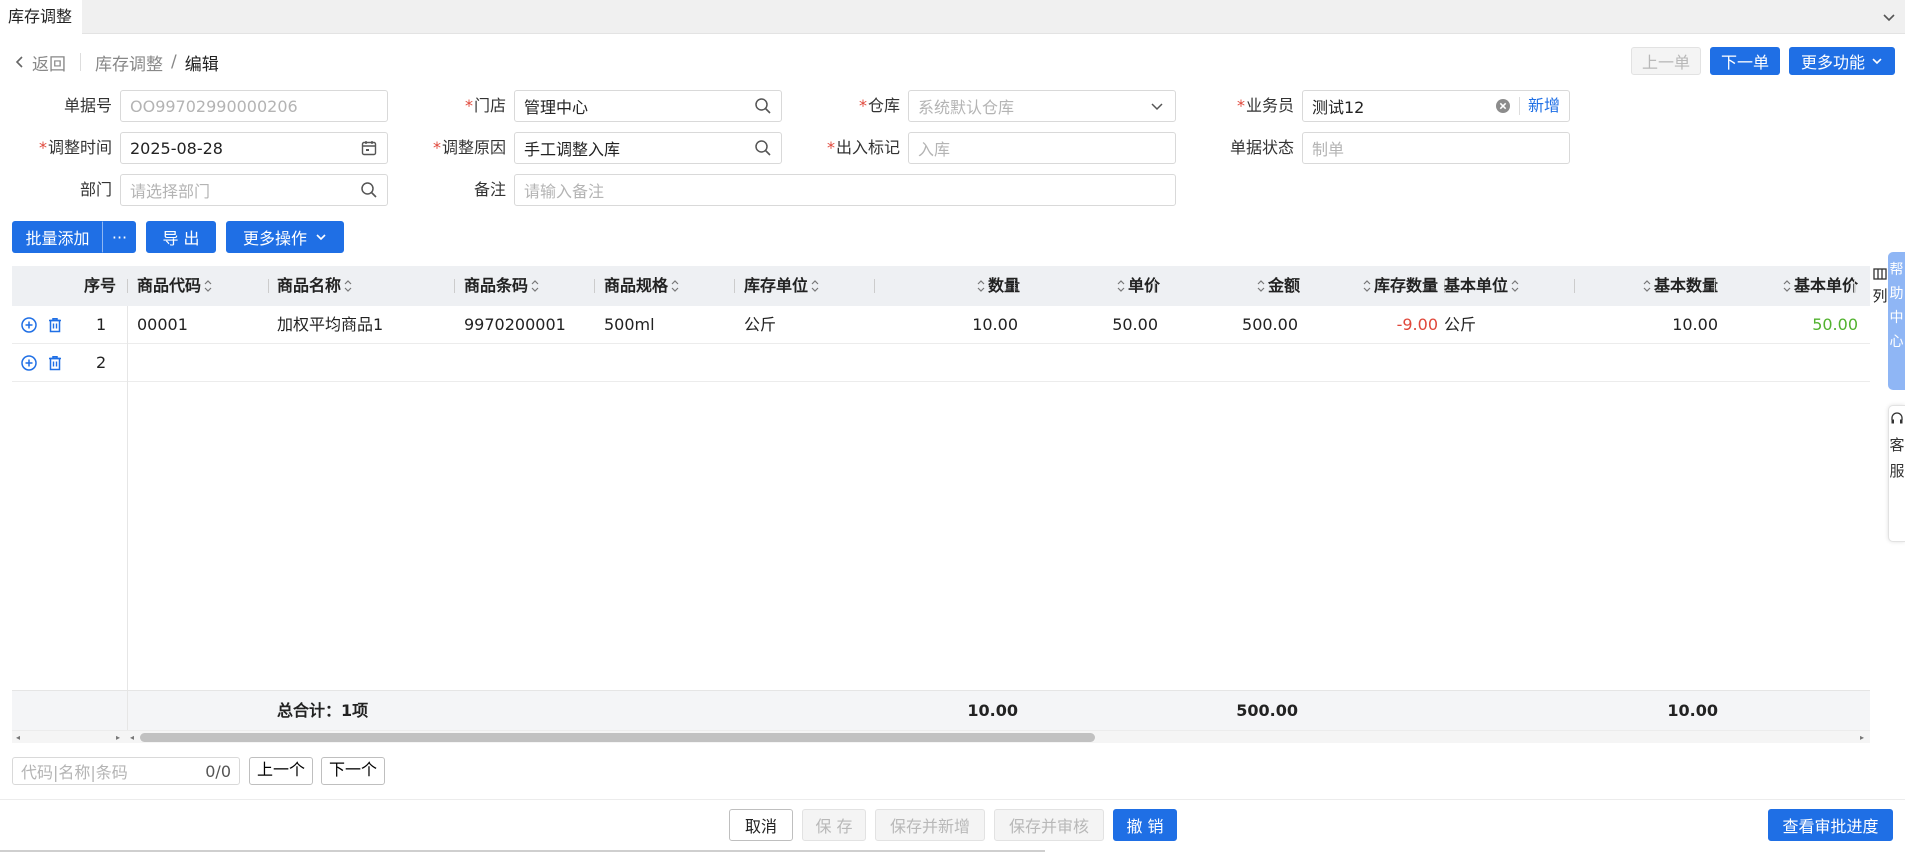 Image resolution: width=1905 pixels, height=854 pixels. Describe the element at coordinates (101, 324) in the screenshot. I see `cell-seq: 1` at that location.